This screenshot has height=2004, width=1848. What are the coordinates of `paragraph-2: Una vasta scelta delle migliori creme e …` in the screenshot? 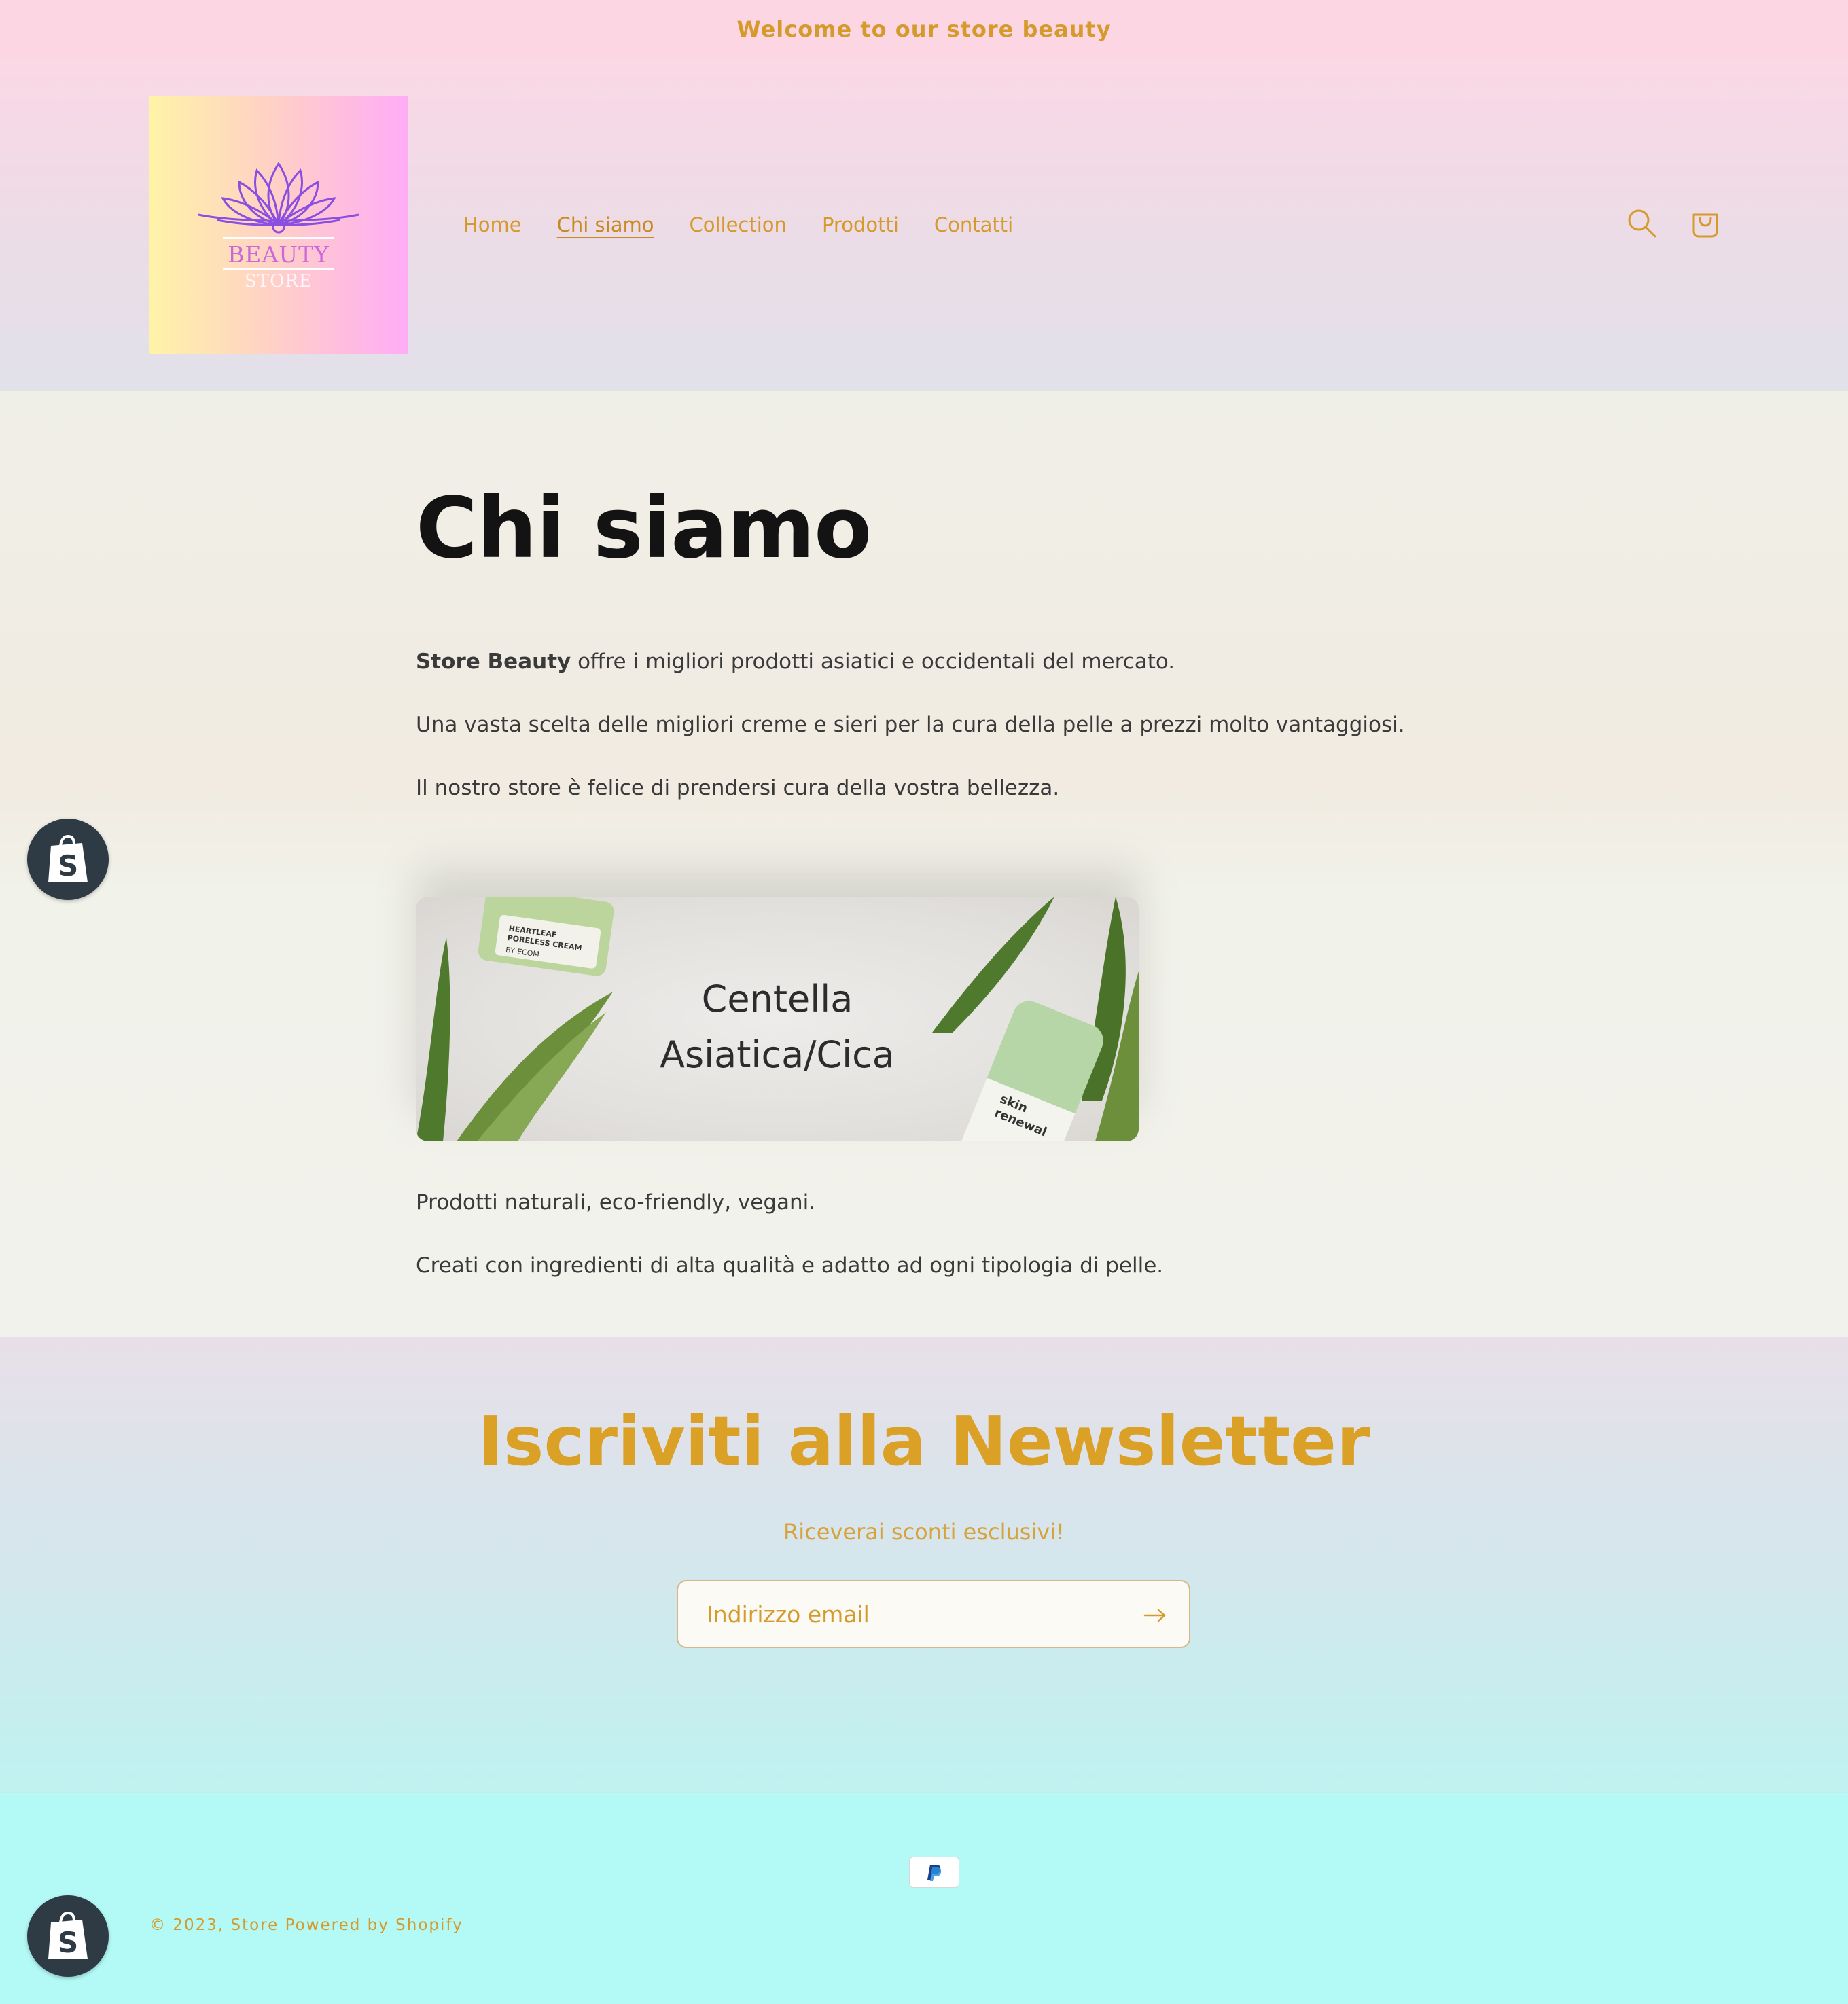 It's located at (910, 725).